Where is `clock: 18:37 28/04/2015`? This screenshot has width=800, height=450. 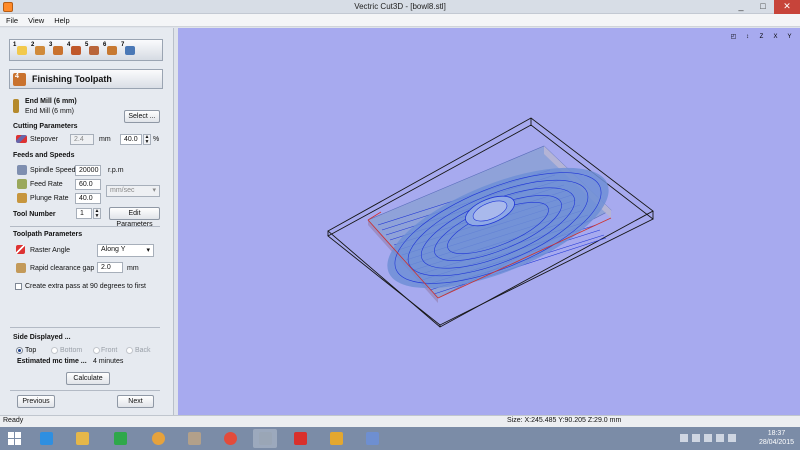
clock: 18:37 28/04/2015 is located at coordinates (776, 438).